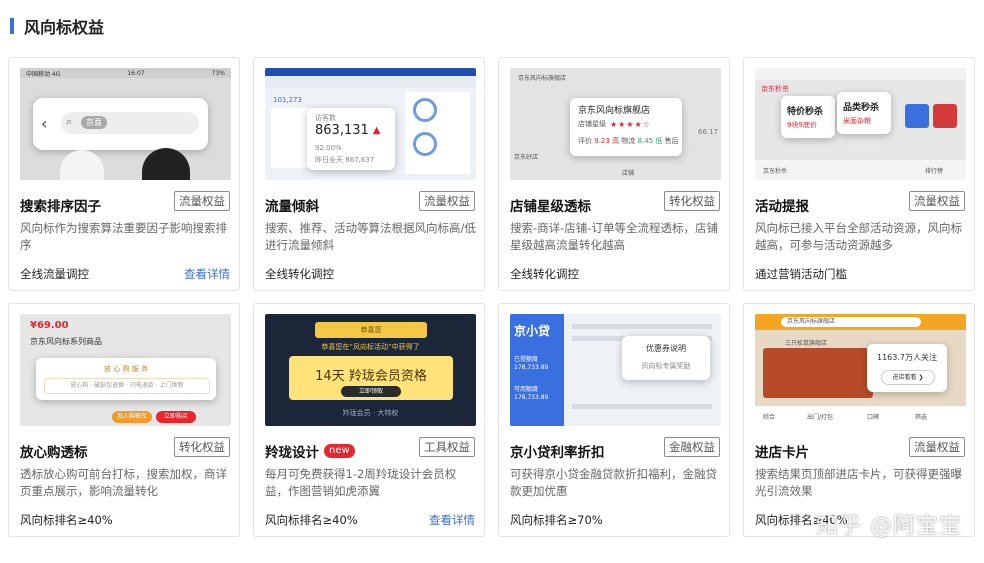 Image resolution: width=984 pixels, height=563 pixels. What do you see at coordinates (44, 123) in the screenshot?
I see `back-arrow-icon: ‹` at bounding box center [44, 123].